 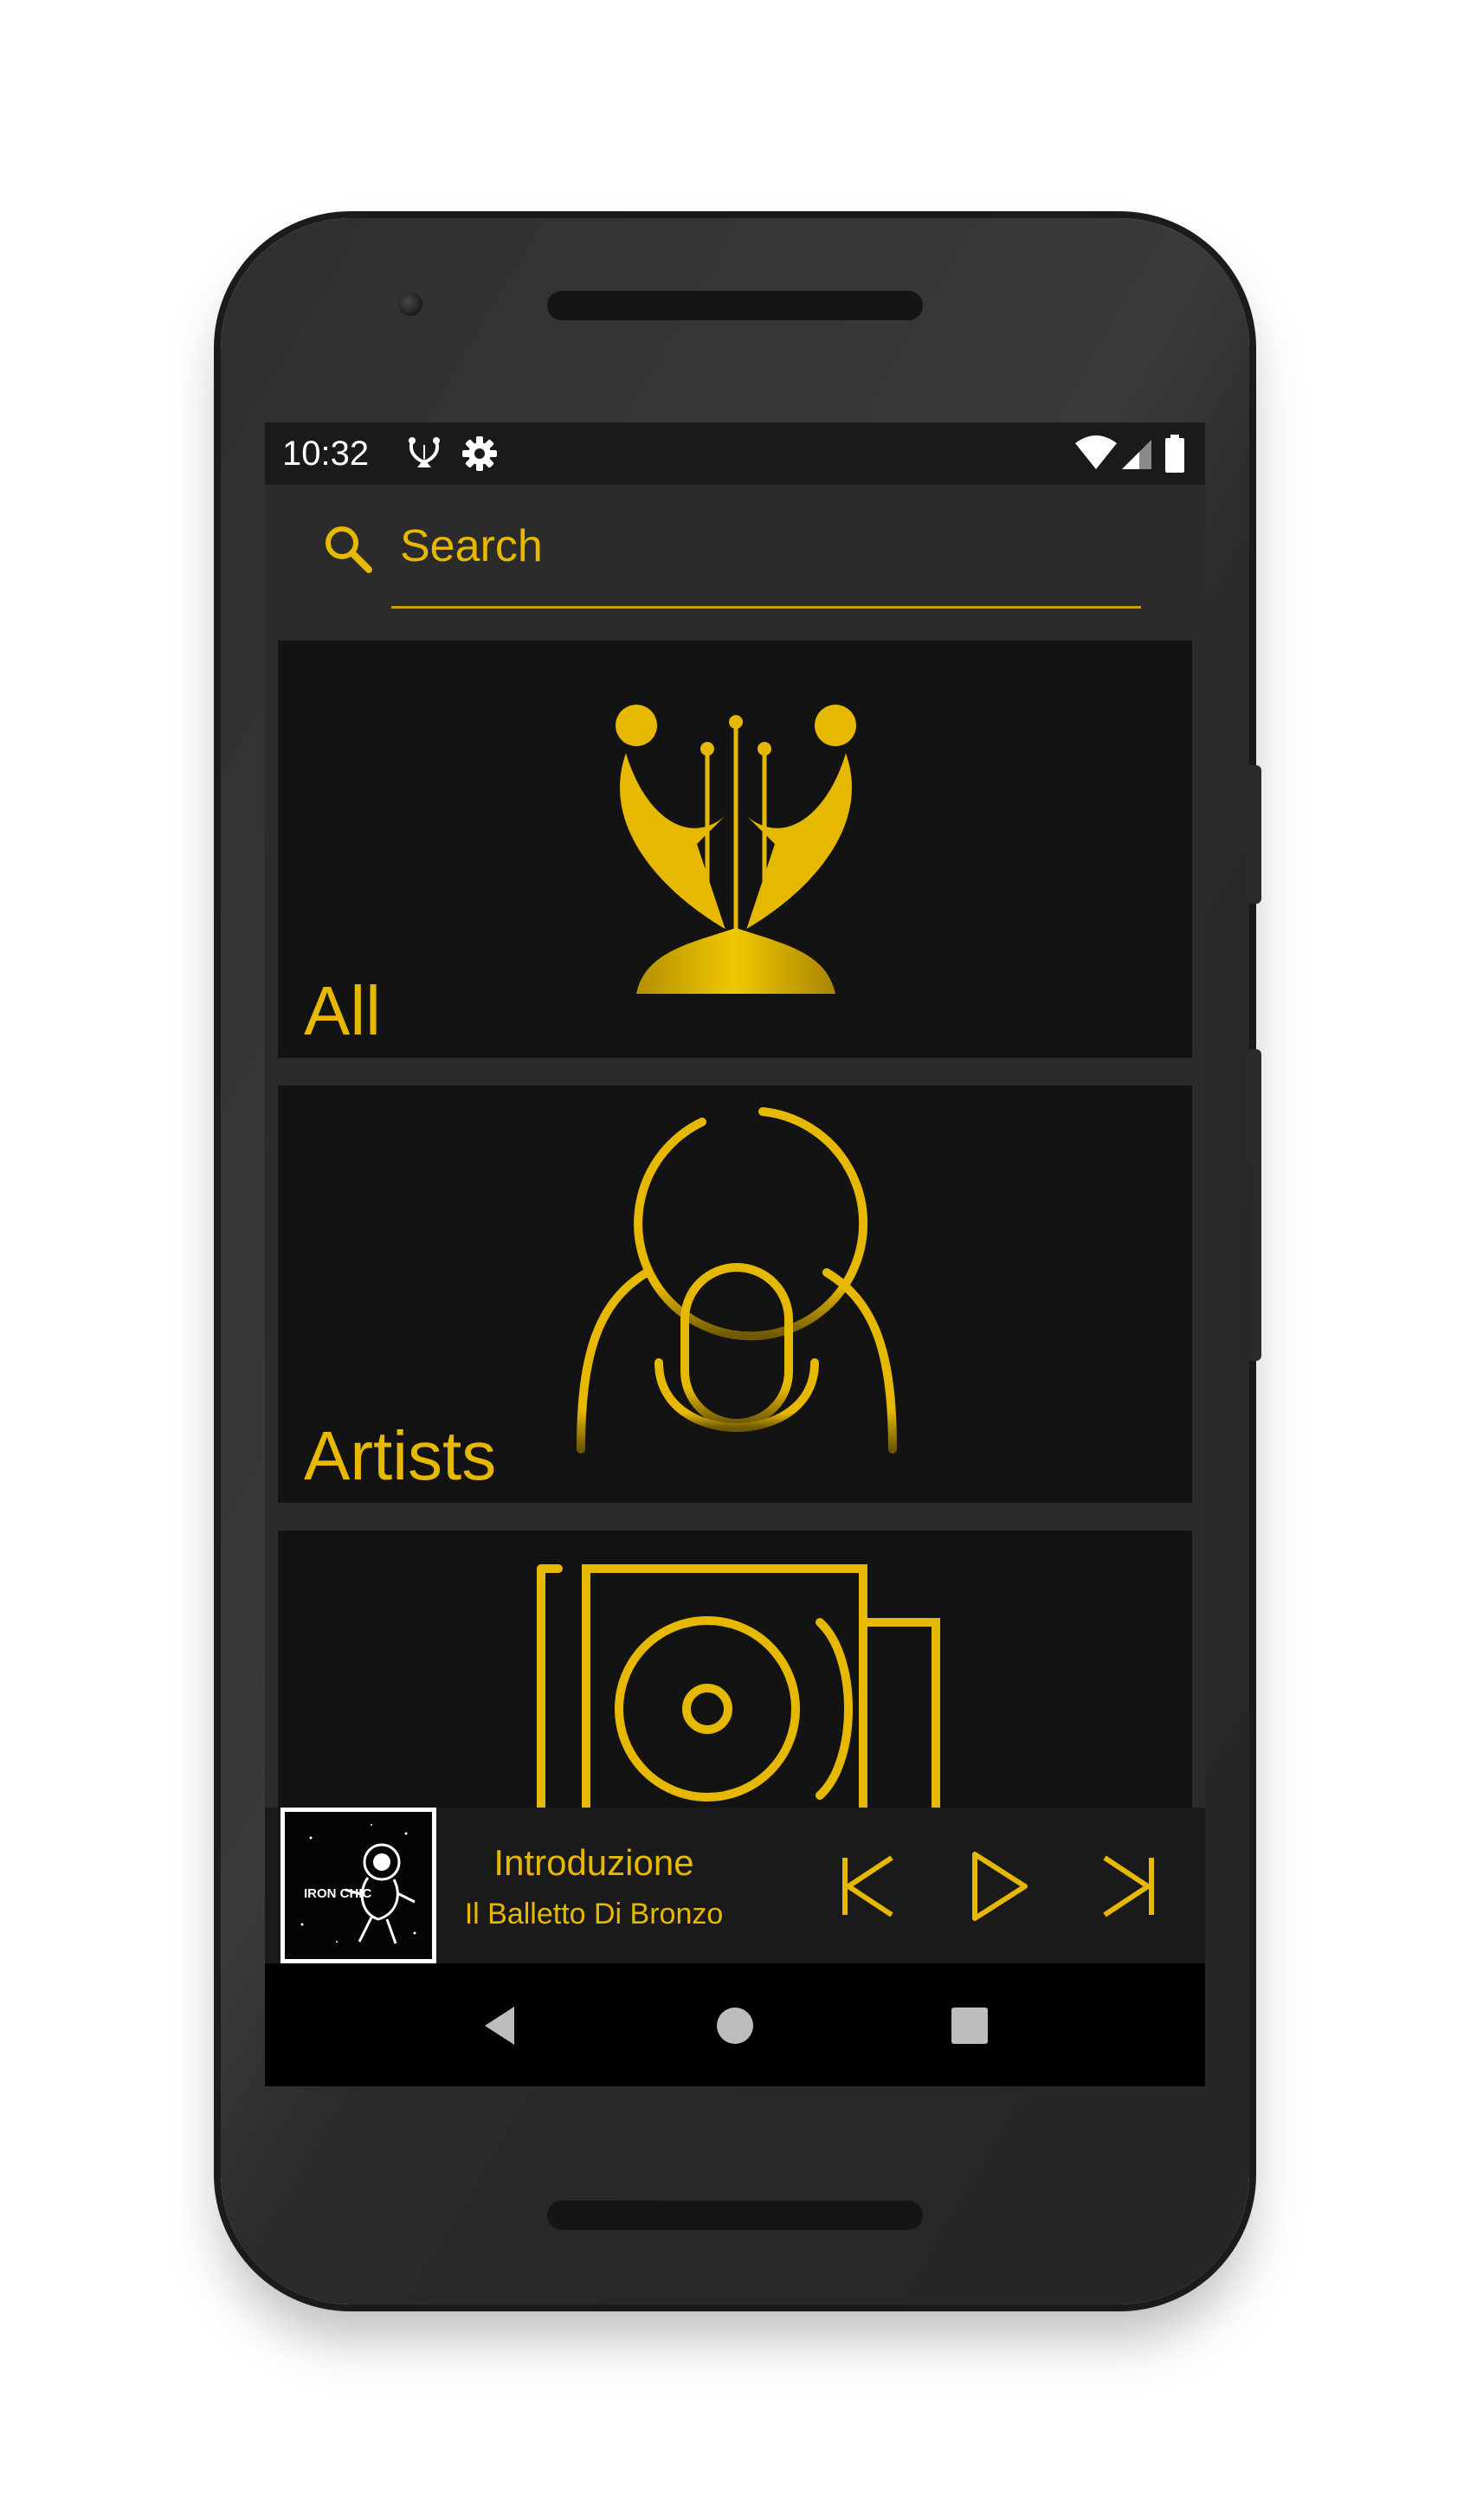 I want to click on wifi-icon, so click(x=1096, y=452).